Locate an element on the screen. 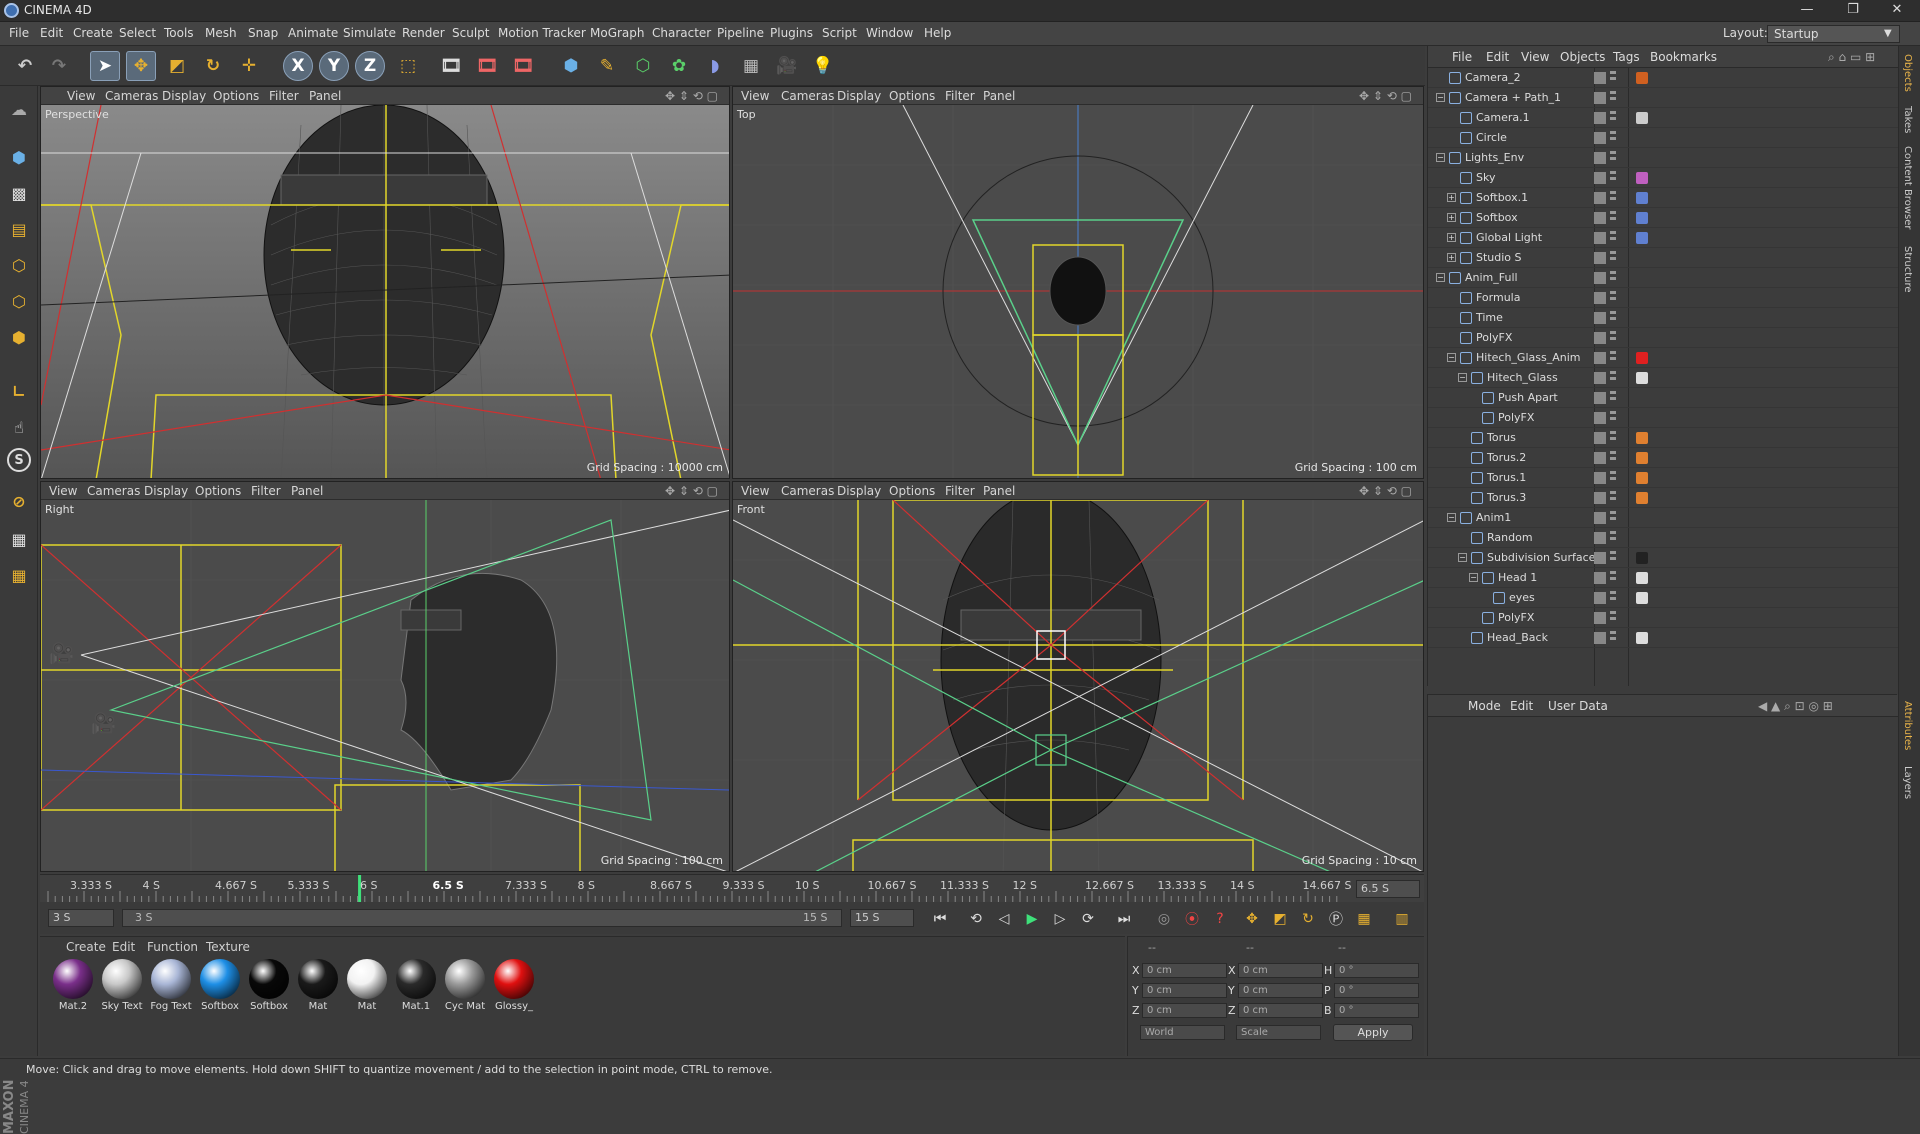 This screenshot has width=1920, height=1134. redo-icon: ↷ is located at coordinates (59, 66).